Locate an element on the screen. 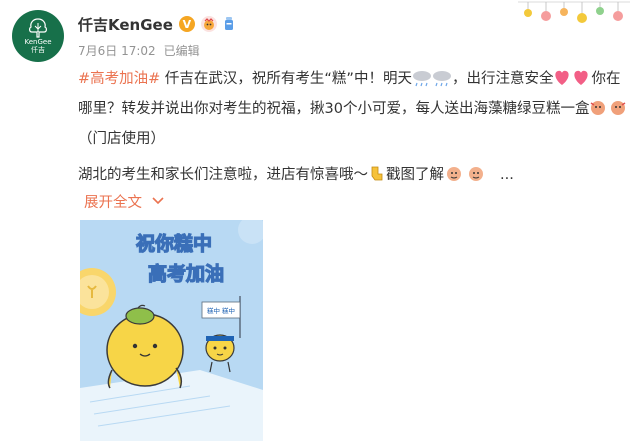 Image resolution: width=640 pixels, height=445 pixels. tree-logo-icon is located at coordinates (38, 28).